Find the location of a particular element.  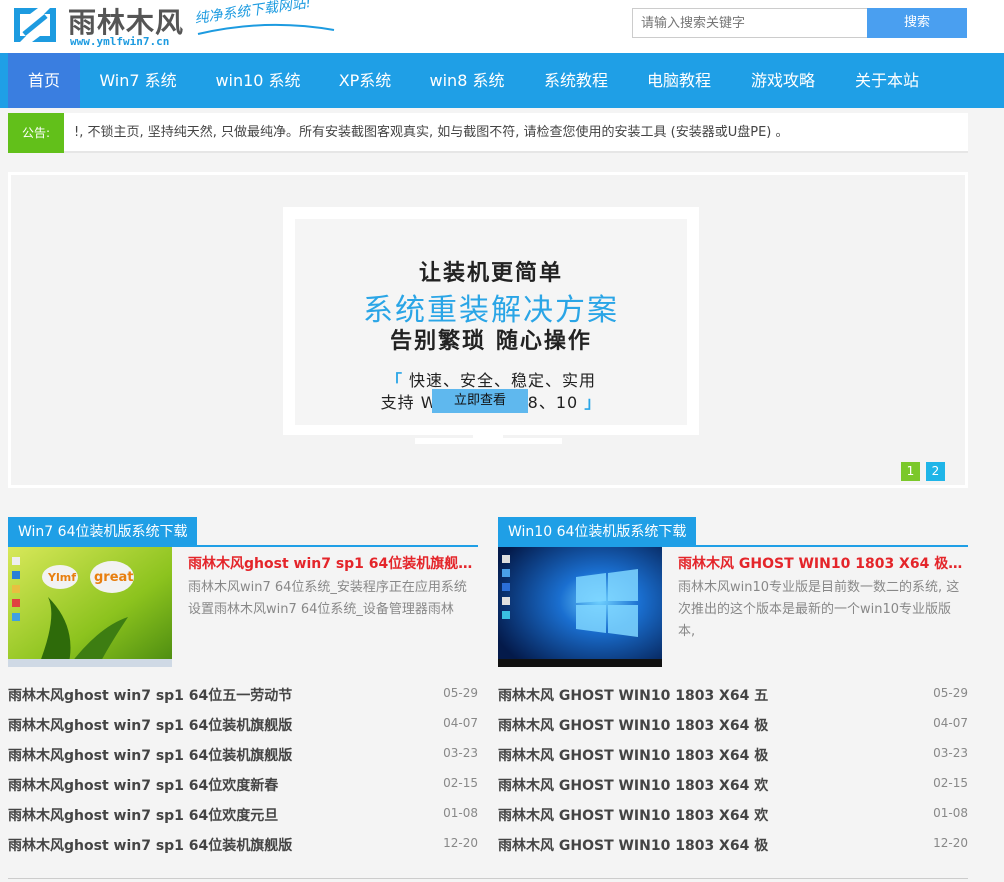

list-item: 雨林木风ghost win7 sp1 64位欢度新春 02-15 is located at coordinates (243, 784).